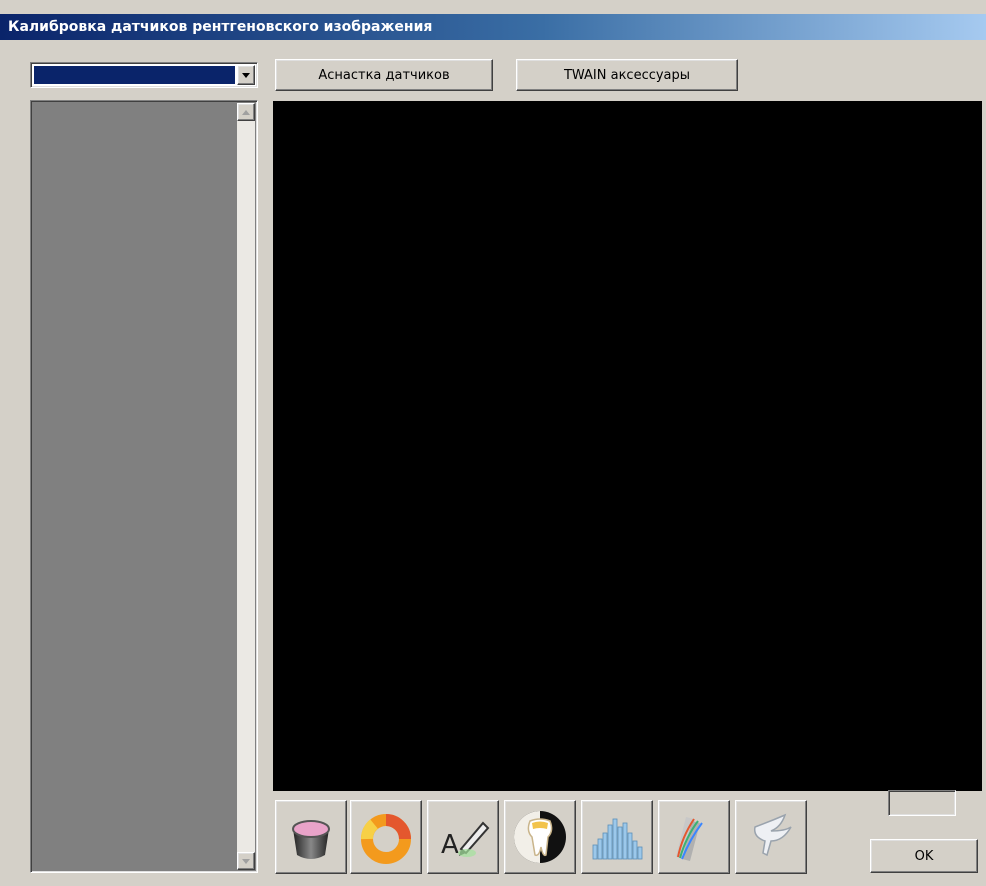 Image resolution: width=986 pixels, height=886 pixels. I want to click on ok-button: OK, so click(924, 856).